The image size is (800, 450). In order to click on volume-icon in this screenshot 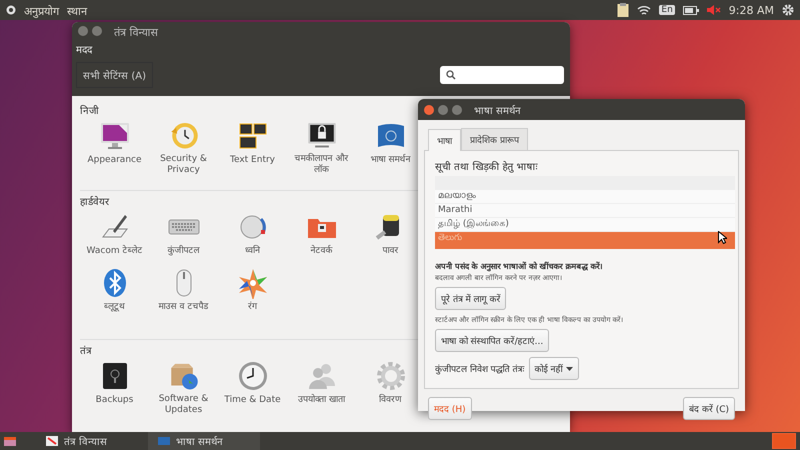, I will do `click(713, 10)`.